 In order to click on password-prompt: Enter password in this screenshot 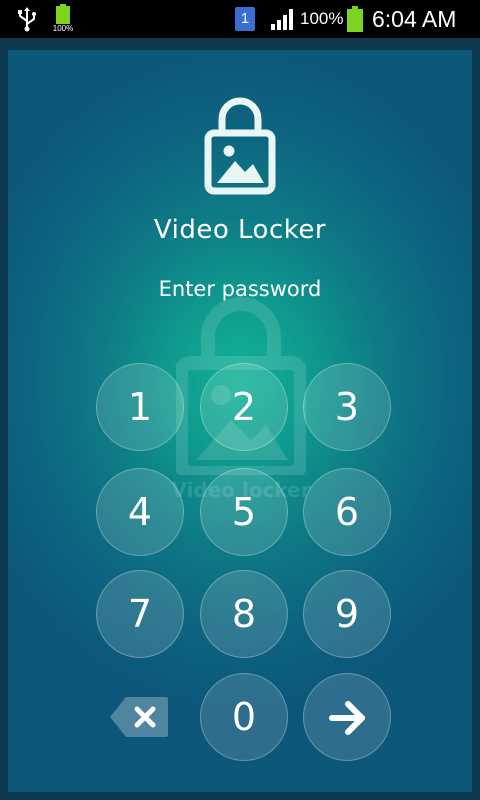, I will do `click(240, 289)`.